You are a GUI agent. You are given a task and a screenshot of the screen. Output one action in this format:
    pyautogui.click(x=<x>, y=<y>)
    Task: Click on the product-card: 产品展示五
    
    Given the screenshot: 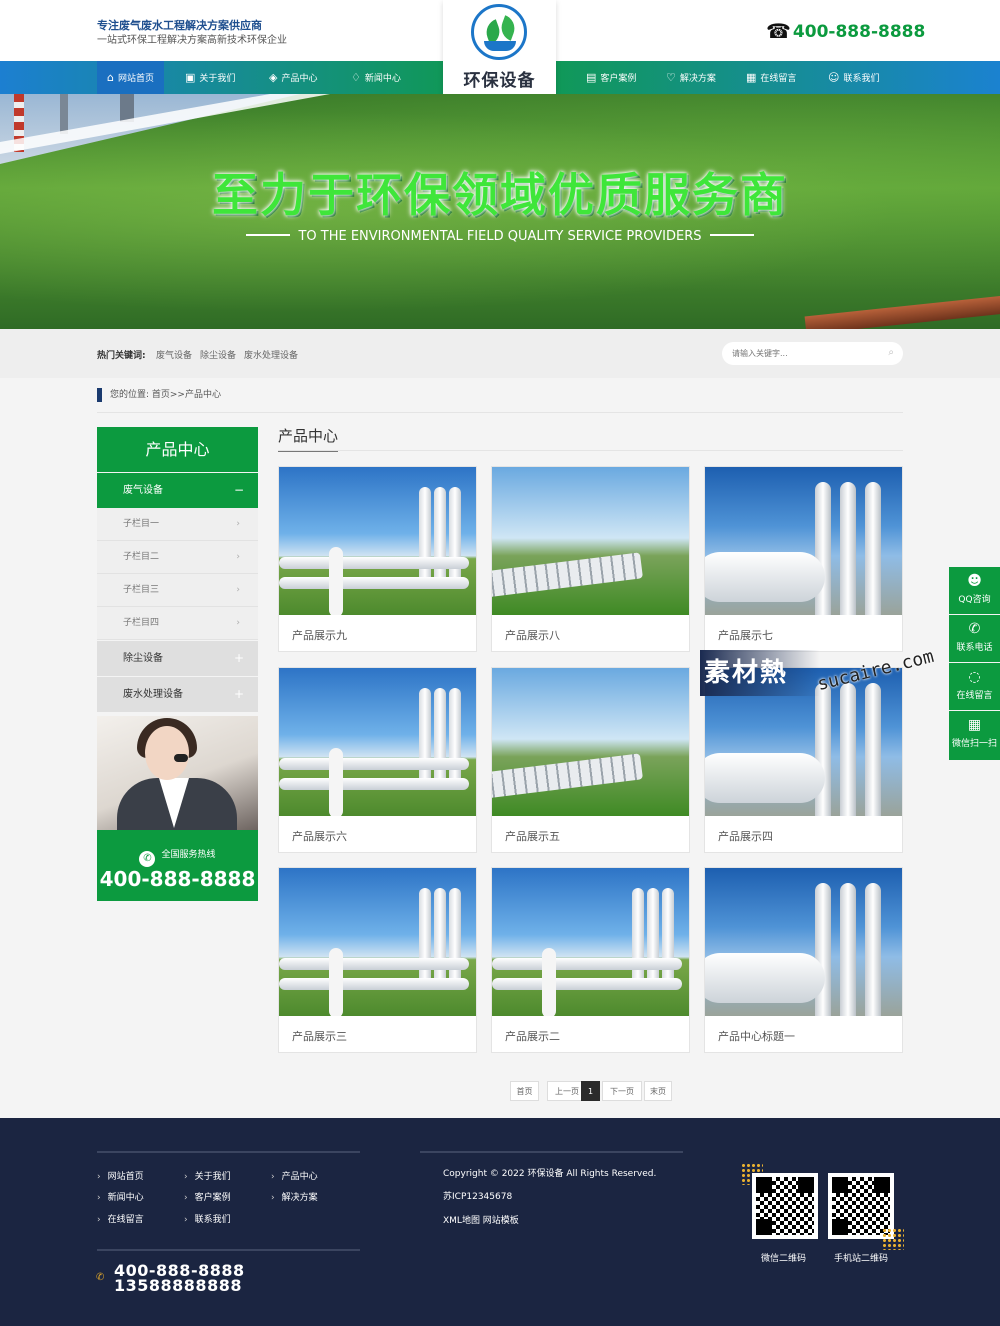 What is the action you would take?
    pyautogui.click(x=590, y=760)
    